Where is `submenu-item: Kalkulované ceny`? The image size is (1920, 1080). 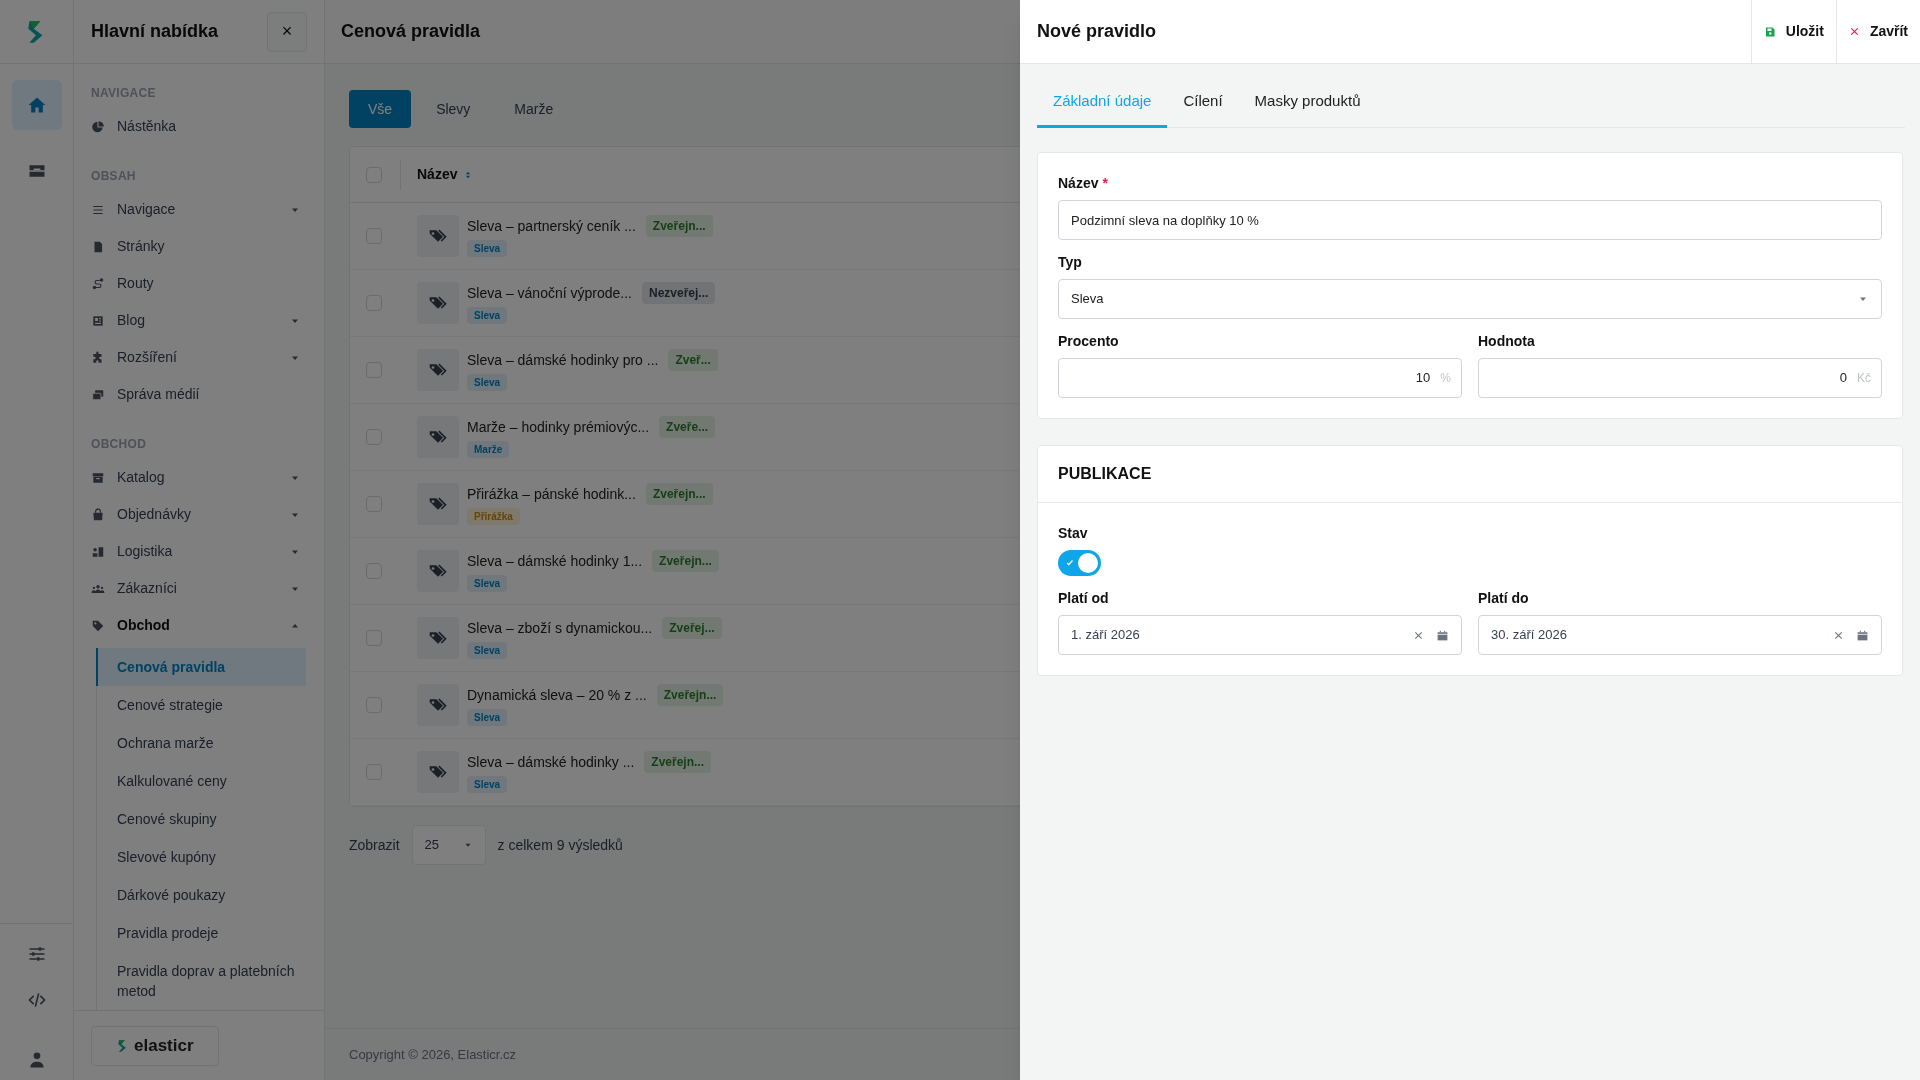
submenu-item: Kalkulované ceny is located at coordinates (201, 781).